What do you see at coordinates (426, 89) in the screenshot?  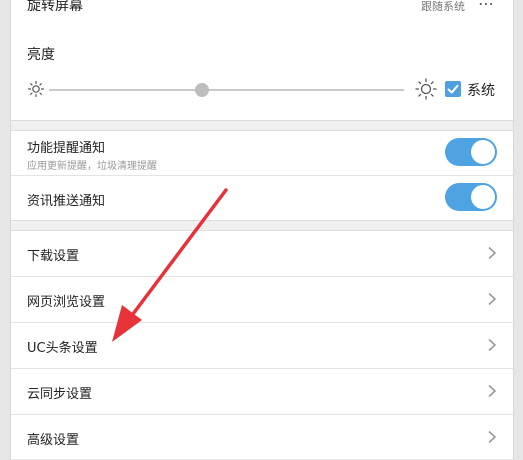 I see `brightness-high-icon` at bounding box center [426, 89].